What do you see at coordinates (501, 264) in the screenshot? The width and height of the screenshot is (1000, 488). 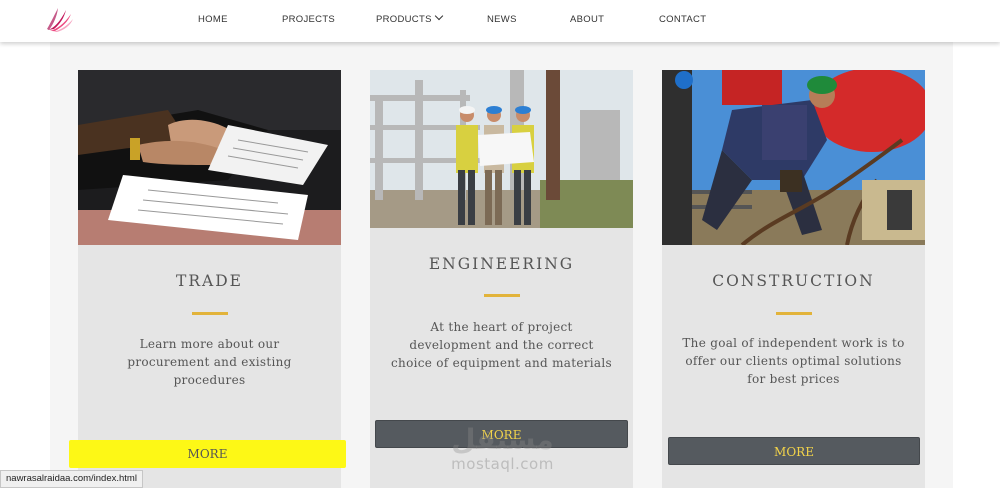 I see `card-engineering-title: ENGINEERING` at bounding box center [501, 264].